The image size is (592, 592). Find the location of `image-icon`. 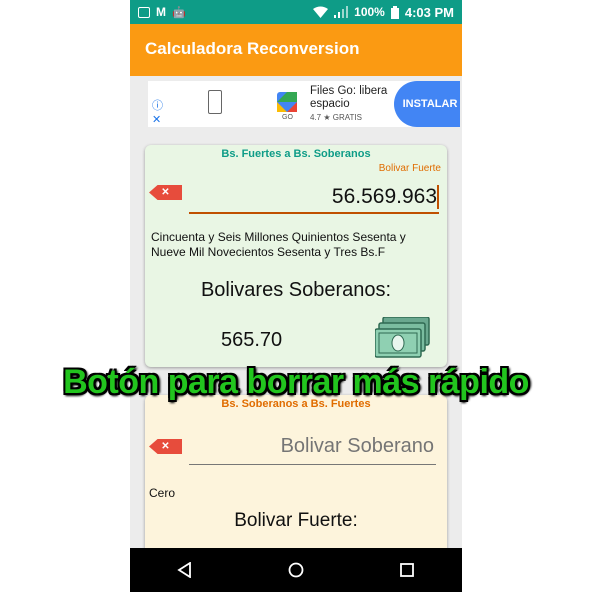

image-icon is located at coordinates (144, 12).